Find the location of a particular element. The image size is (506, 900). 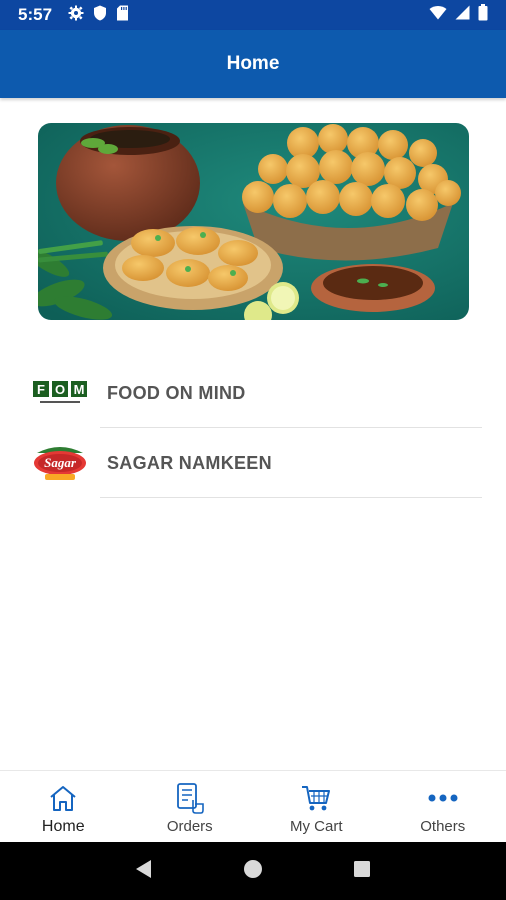

sagar-logo: Sagar is located at coordinates (60, 463).